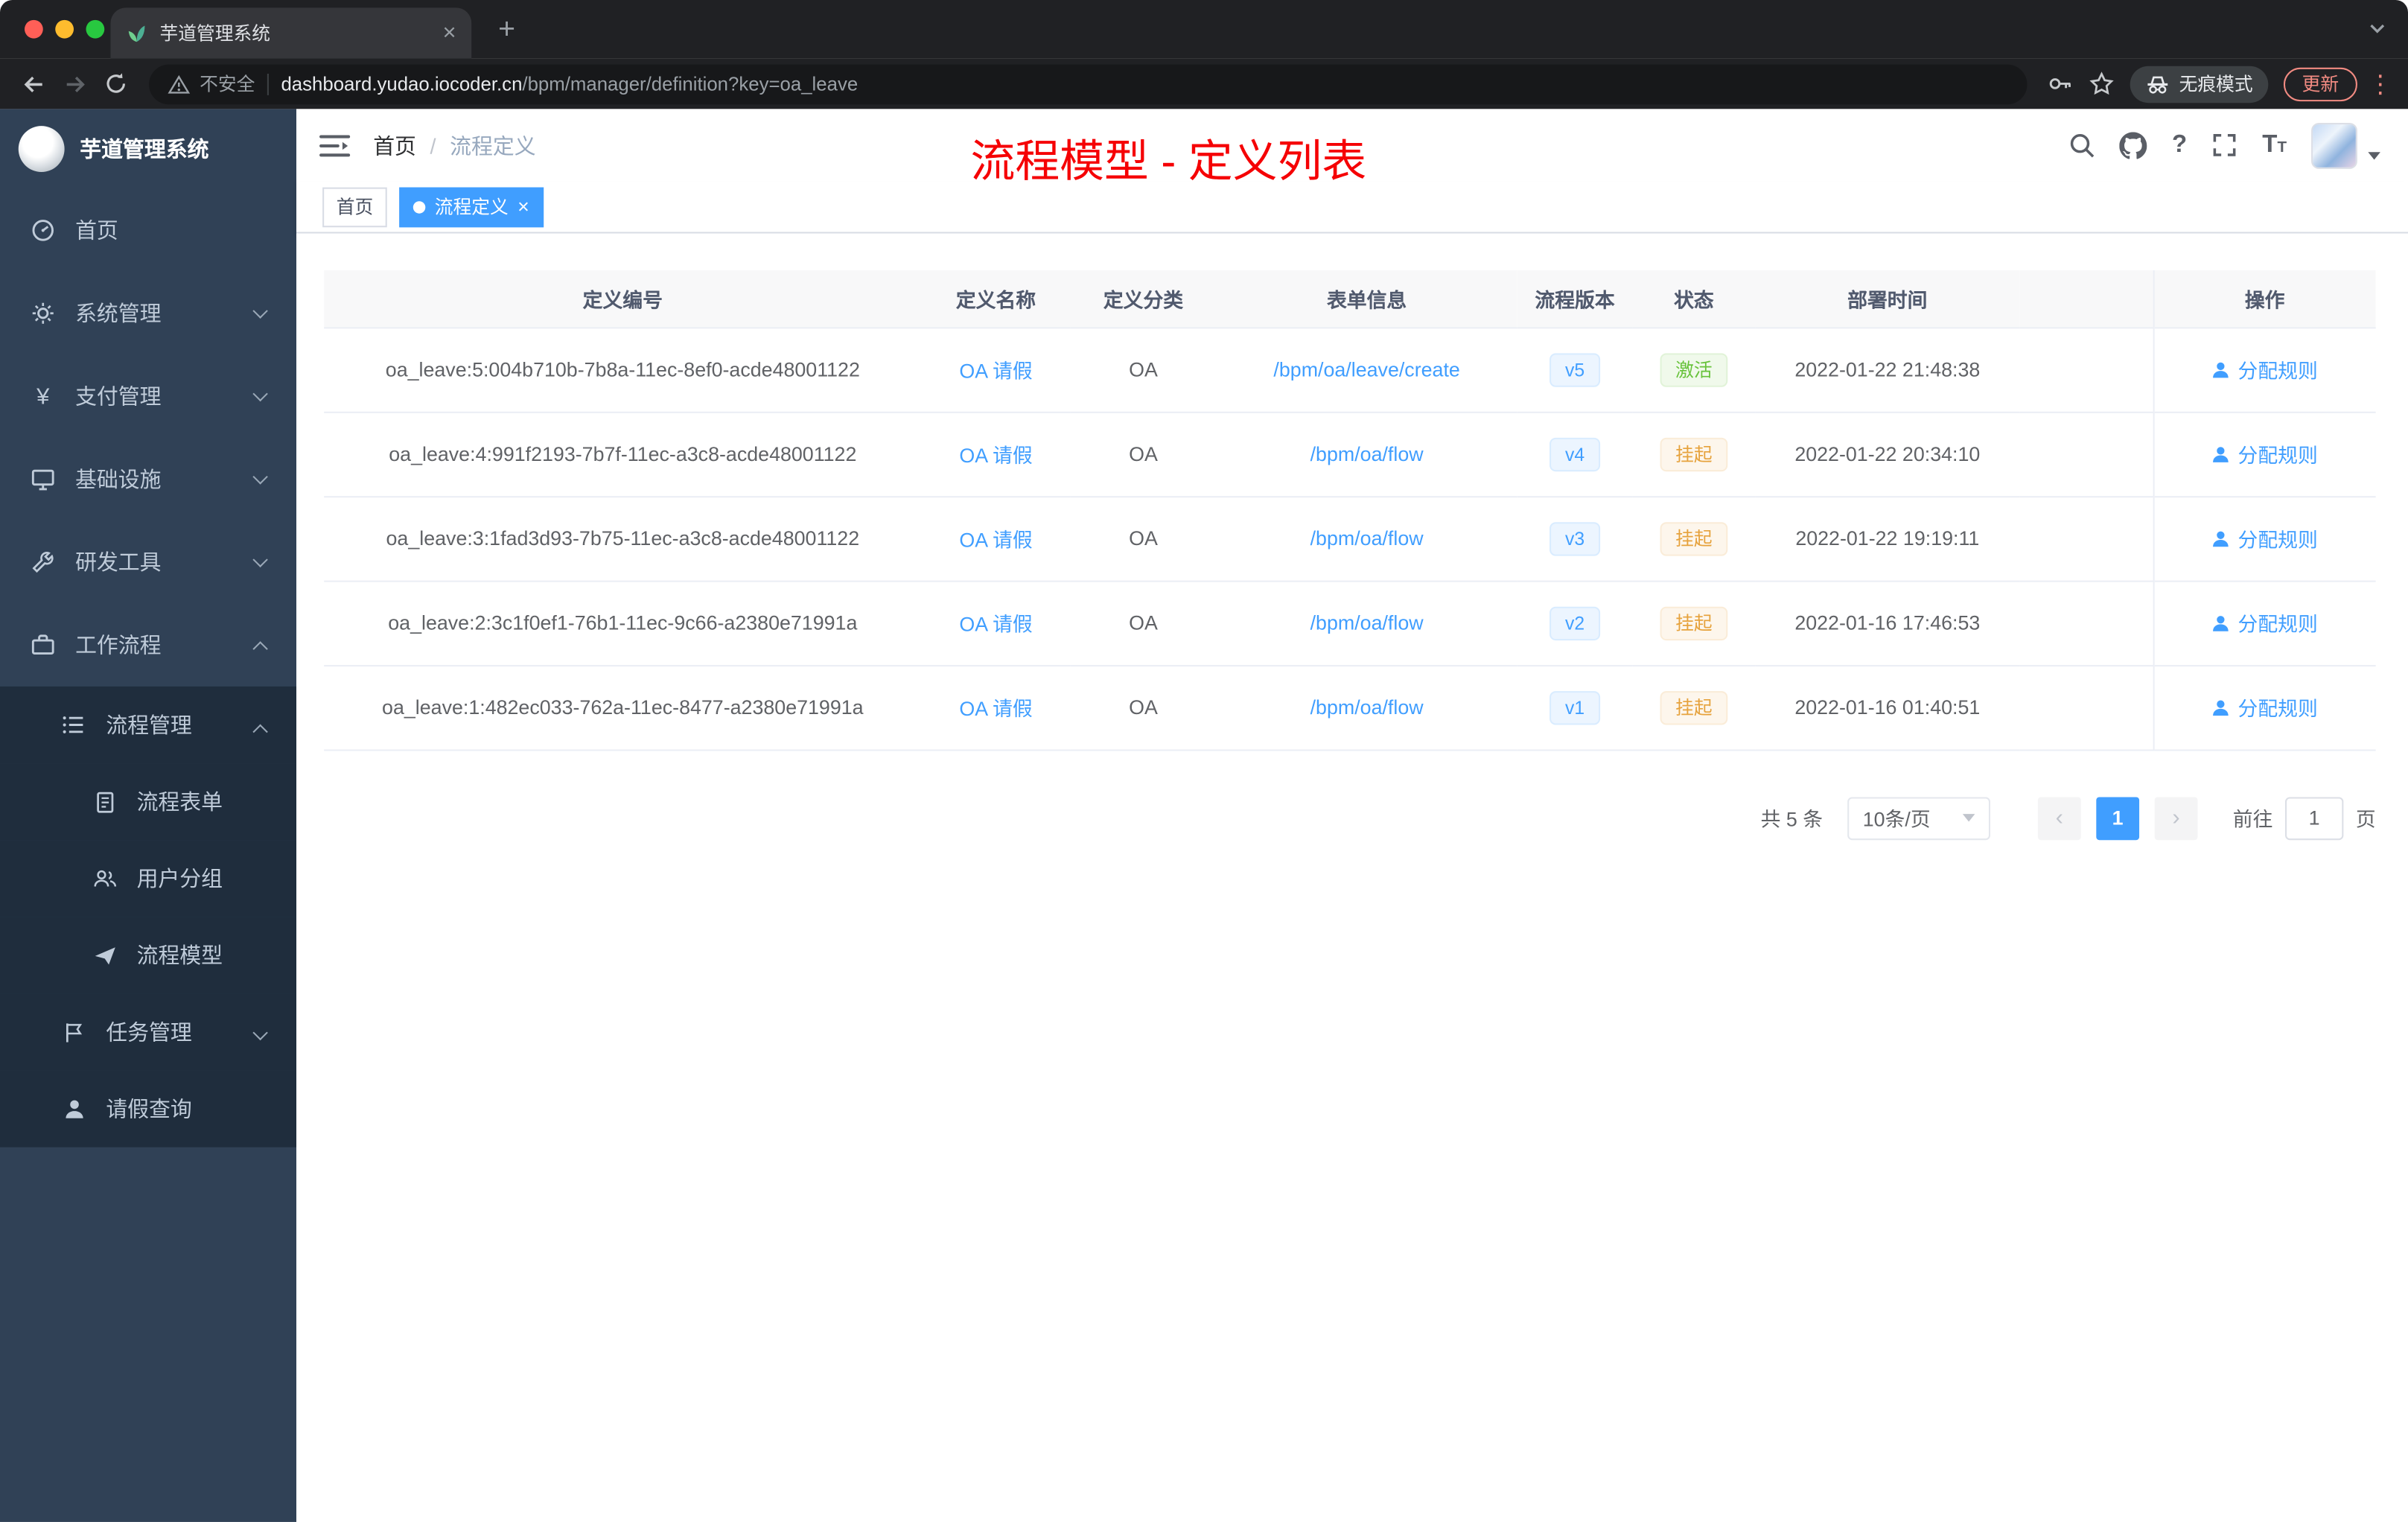 This screenshot has height=1522, width=2408. Describe the element at coordinates (2374, 156) in the screenshot. I see `caret-down-icon` at that location.